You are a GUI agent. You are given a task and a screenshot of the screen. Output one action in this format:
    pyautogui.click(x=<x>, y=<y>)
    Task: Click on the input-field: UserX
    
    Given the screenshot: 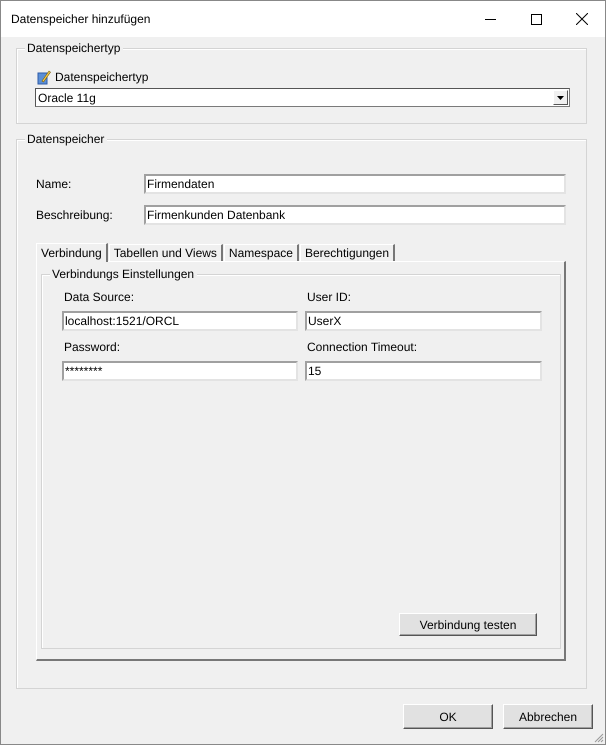 What is the action you would take?
    pyautogui.click(x=423, y=321)
    